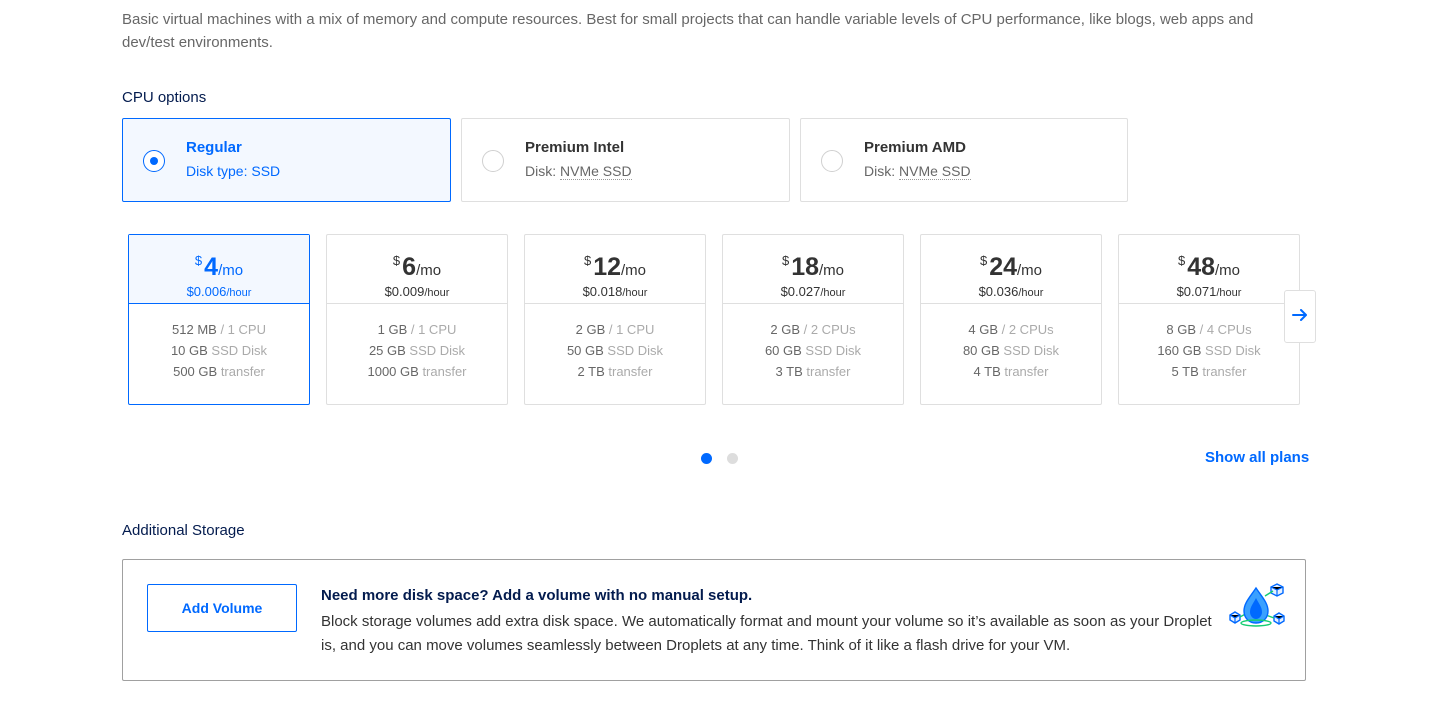 The width and height of the screenshot is (1432, 714). I want to click on disk-value: SSD, so click(266, 171).